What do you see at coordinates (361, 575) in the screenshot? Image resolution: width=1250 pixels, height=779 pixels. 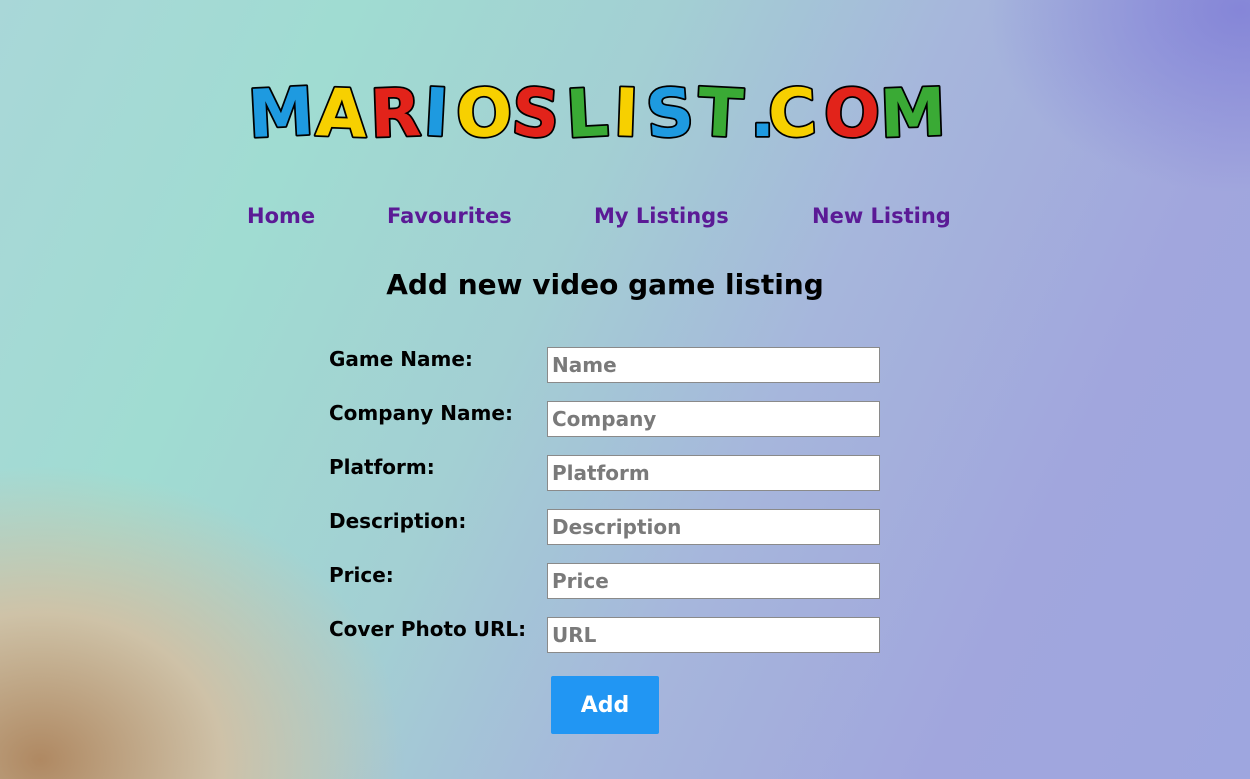 I see `price-label: Price:` at bounding box center [361, 575].